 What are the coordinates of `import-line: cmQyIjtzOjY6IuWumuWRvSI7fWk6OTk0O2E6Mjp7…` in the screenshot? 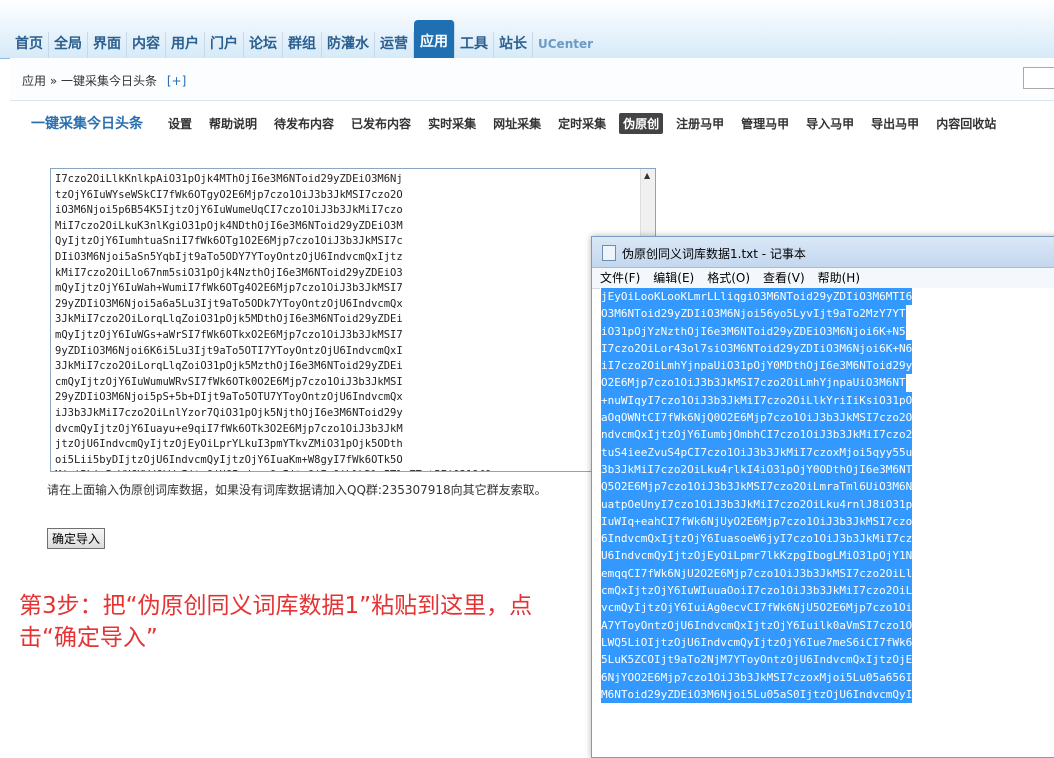 It's located at (229, 381).